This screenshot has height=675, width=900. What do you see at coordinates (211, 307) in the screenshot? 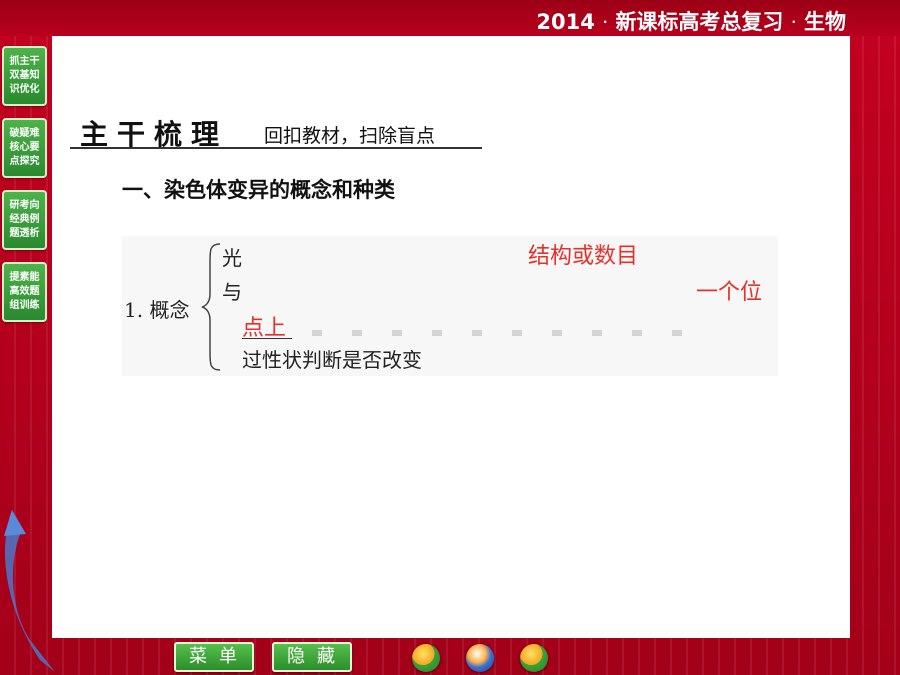
I see `brace-icon` at bounding box center [211, 307].